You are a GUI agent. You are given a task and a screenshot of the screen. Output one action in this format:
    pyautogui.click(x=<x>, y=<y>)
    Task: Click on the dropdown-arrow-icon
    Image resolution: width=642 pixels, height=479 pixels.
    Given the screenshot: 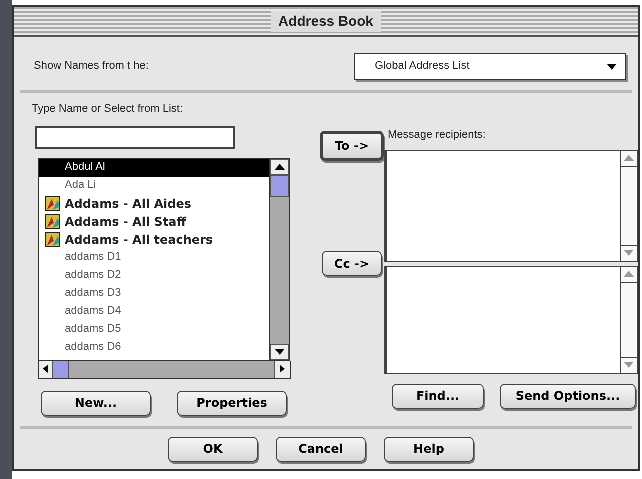 What is the action you would take?
    pyautogui.click(x=612, y=67)
    